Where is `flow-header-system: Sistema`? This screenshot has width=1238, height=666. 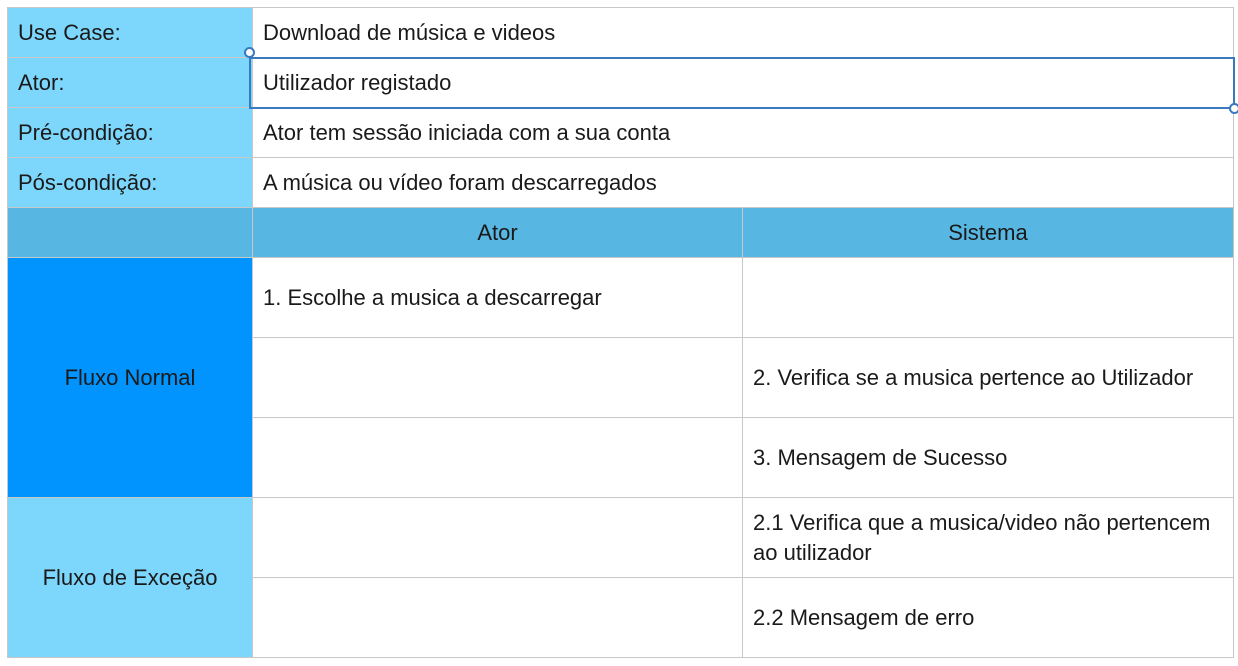 flow-header-system: Sistema is located at coordinates (988, 232).